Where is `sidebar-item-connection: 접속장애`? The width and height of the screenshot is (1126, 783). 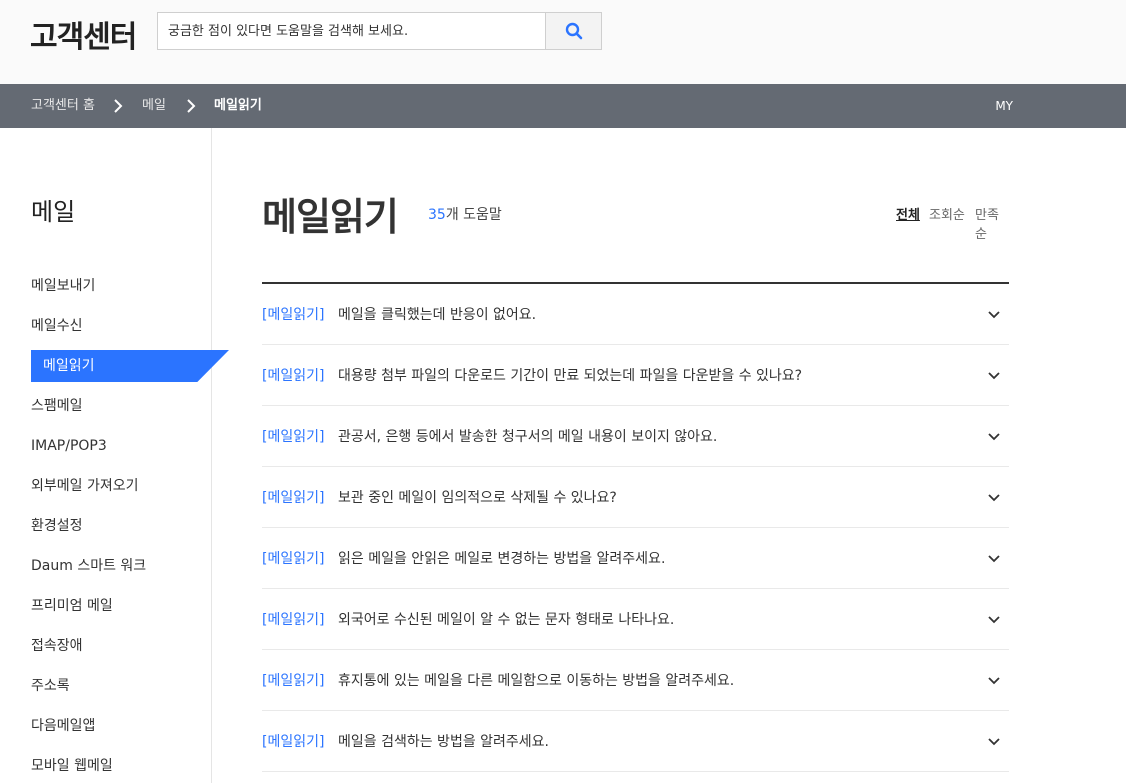 sidebar-item-connection: 접속장애 is located at coordinates (57, 646).